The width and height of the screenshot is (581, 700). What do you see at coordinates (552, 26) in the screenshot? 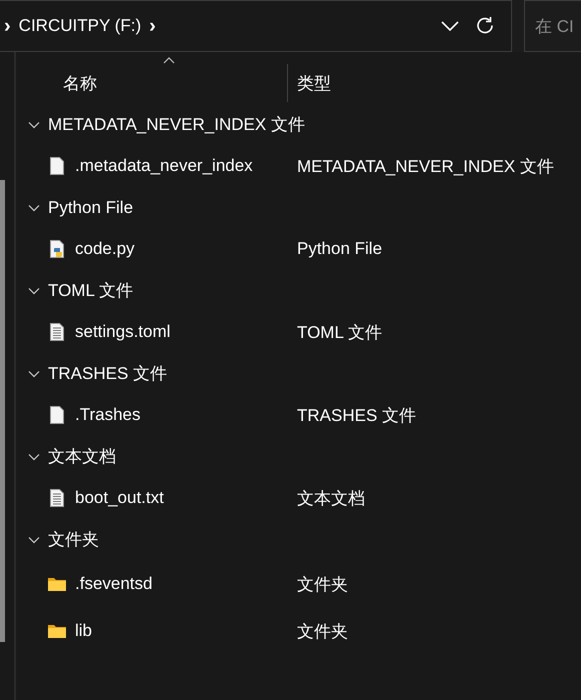
I see `search-field: 在 CI` at bounding box center [552, 26].